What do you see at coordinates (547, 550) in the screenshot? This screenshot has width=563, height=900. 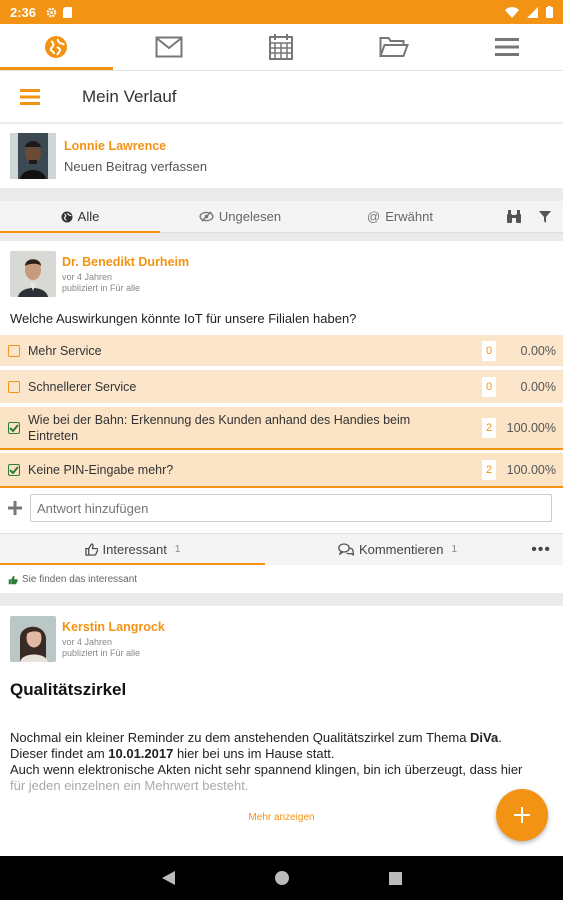 I see `more-options-icon: •••` at bounding box center [547, 550].